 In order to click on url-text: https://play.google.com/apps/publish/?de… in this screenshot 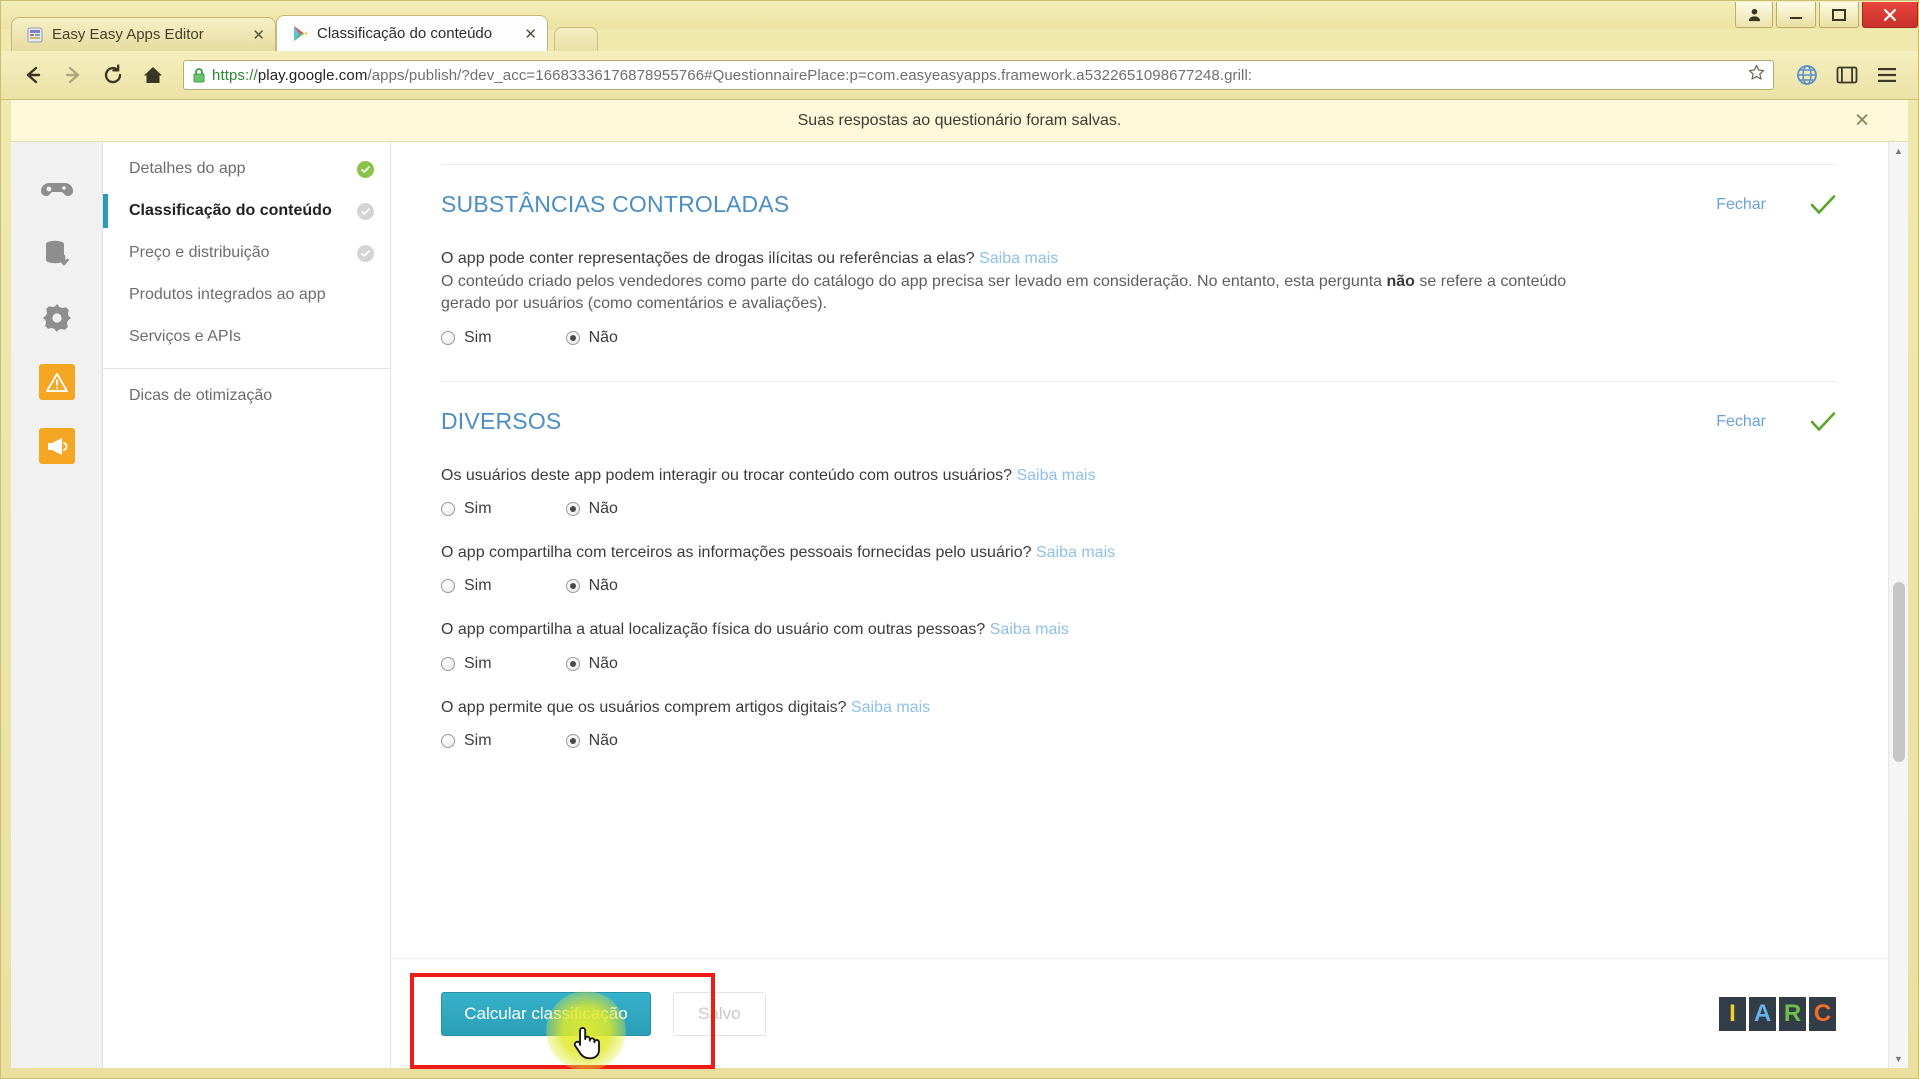, I will do `click(732, 75)`.